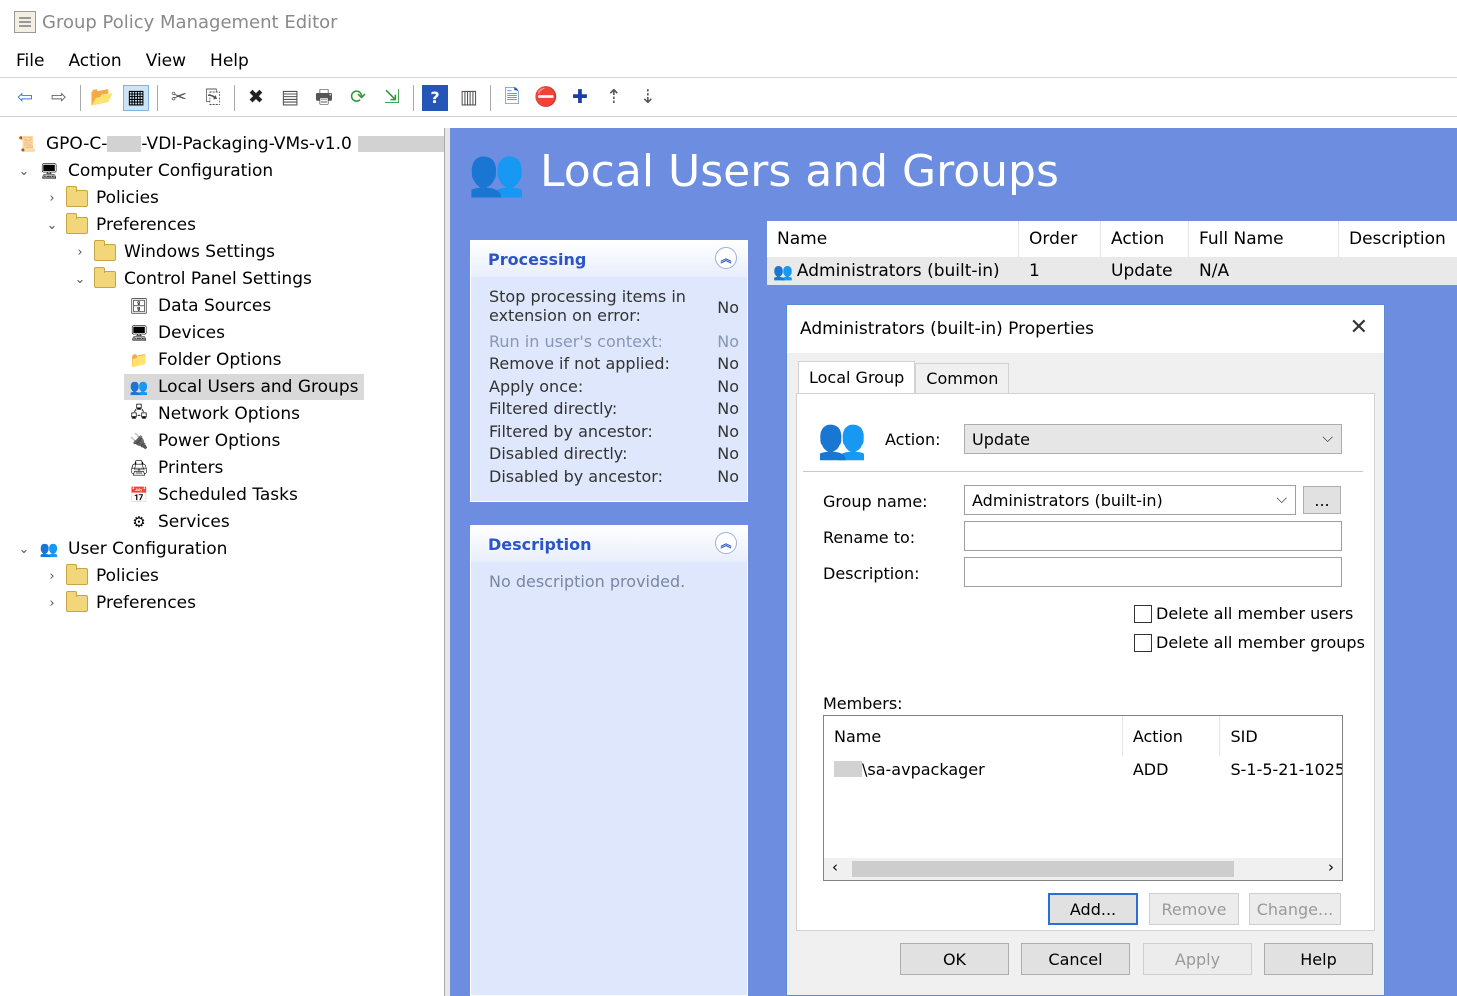 This screenshot has height=996, width=1457. I want to click on menu-view: View, so click(166, 61).